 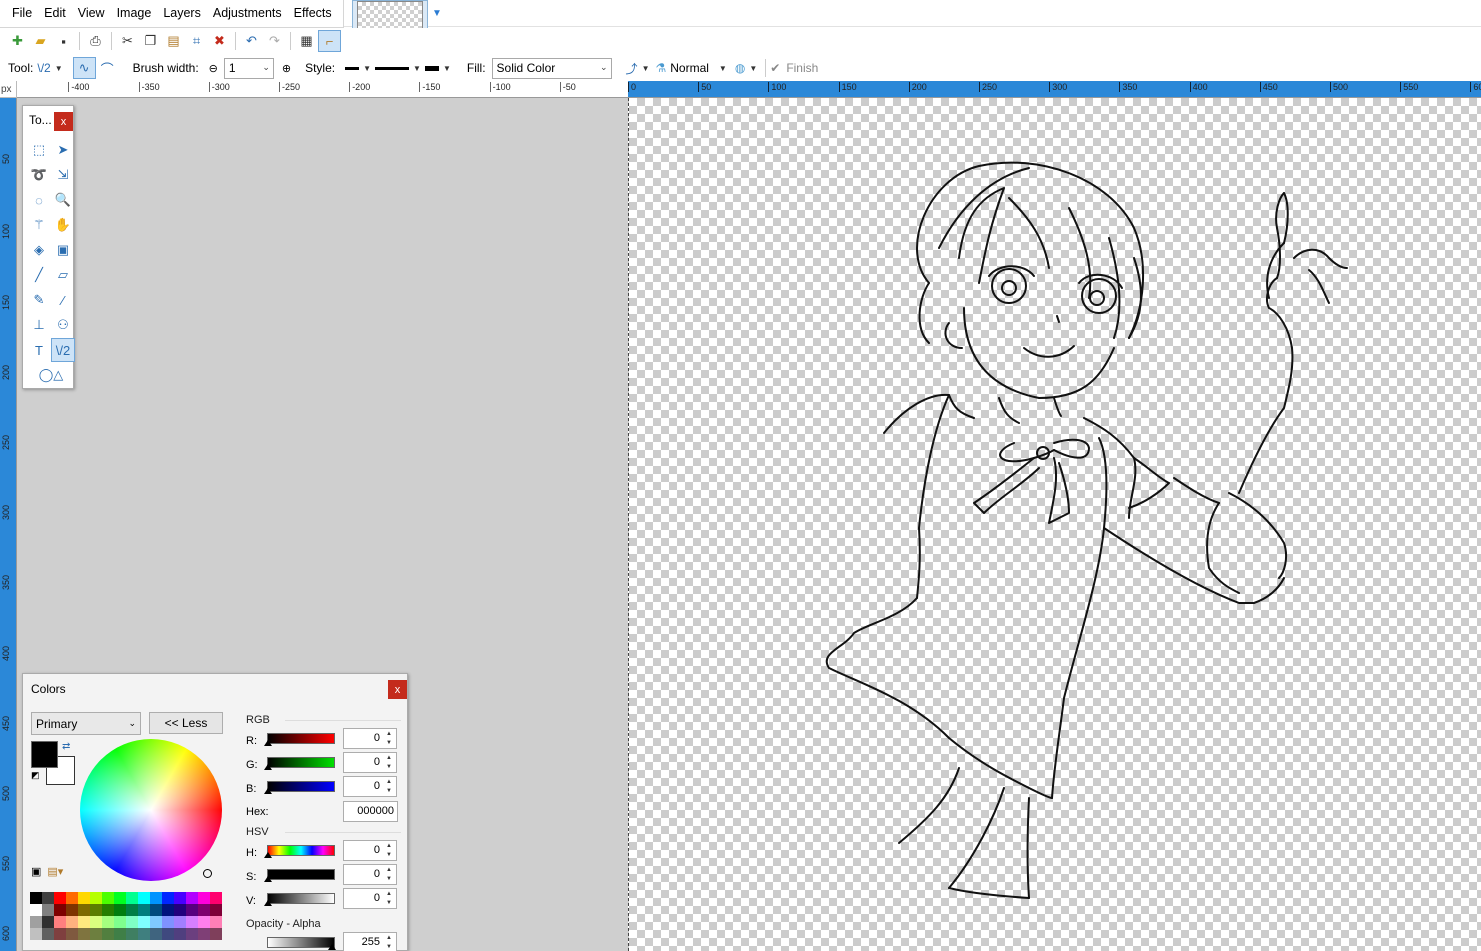 I want to click on shapes-icon: ◯△, so click(x=51, y=375).